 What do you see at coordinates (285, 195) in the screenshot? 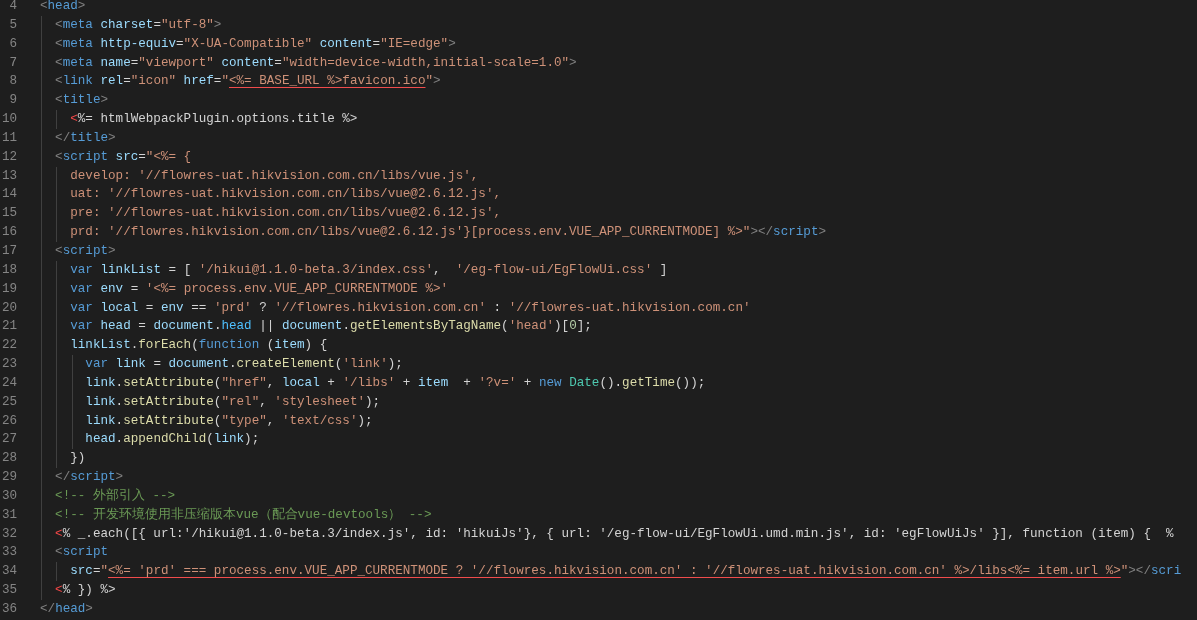
I see `code-line: uat: '//flowres-uat.hikvision.com.cn/libs/vue@2.6.12.js',` at bounding box center [285, 195].